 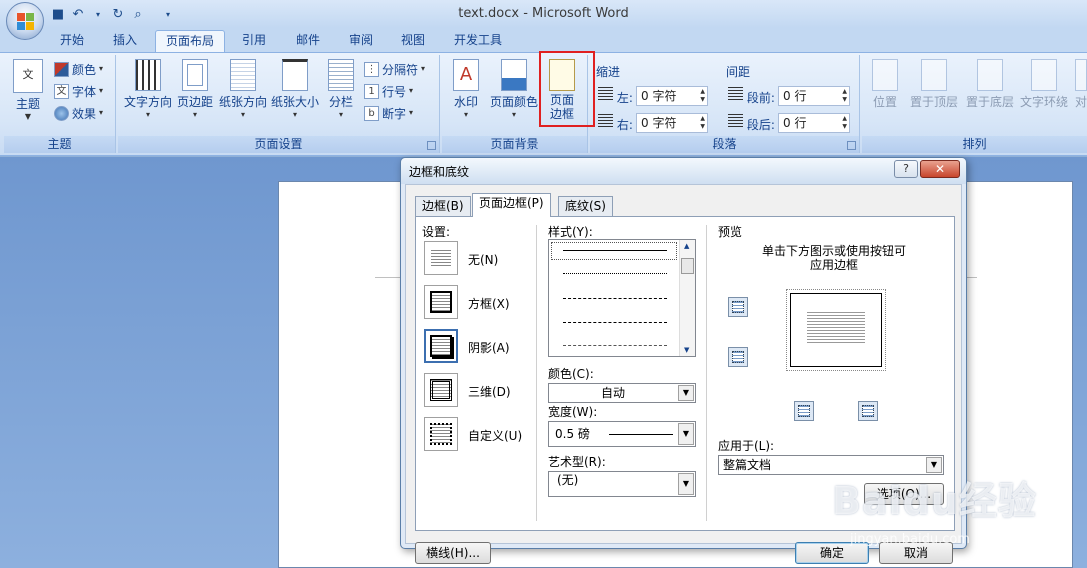 I want to click on art-label: 艺术型(R):, so click(x=577, y=462).